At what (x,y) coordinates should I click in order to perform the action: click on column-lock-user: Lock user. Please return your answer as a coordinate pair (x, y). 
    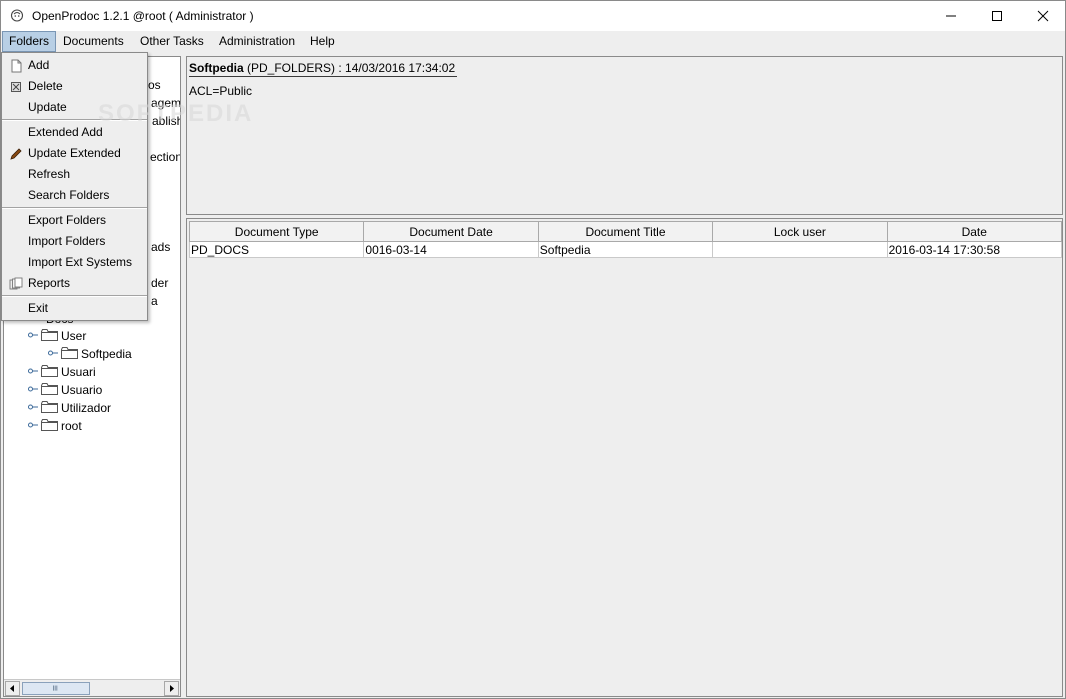
    Looking at the image, I should click on (800, 231).